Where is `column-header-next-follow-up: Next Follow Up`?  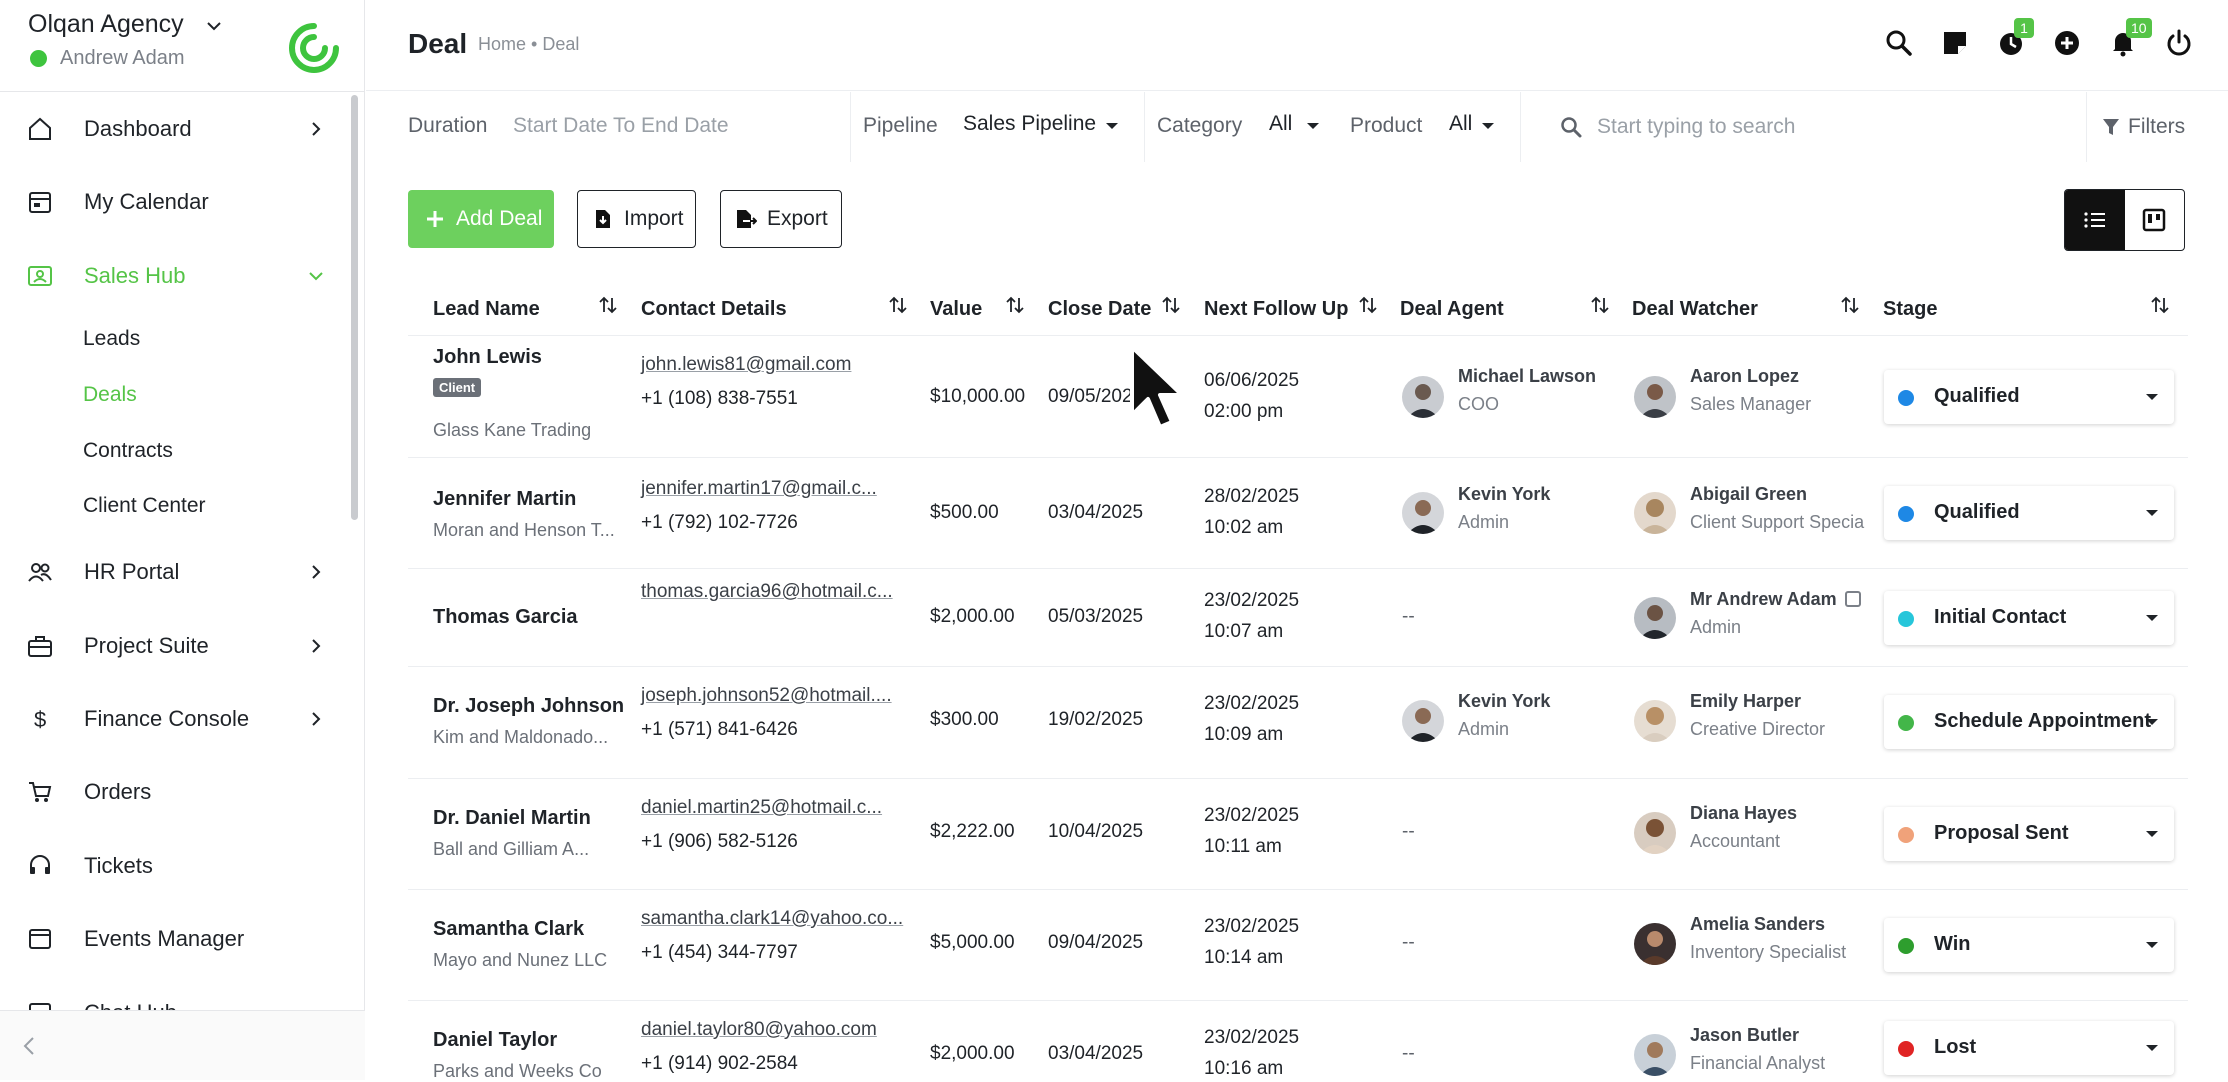
column-header-next-follow-up: Next Follow Up is located at coordinates (1276, 309).